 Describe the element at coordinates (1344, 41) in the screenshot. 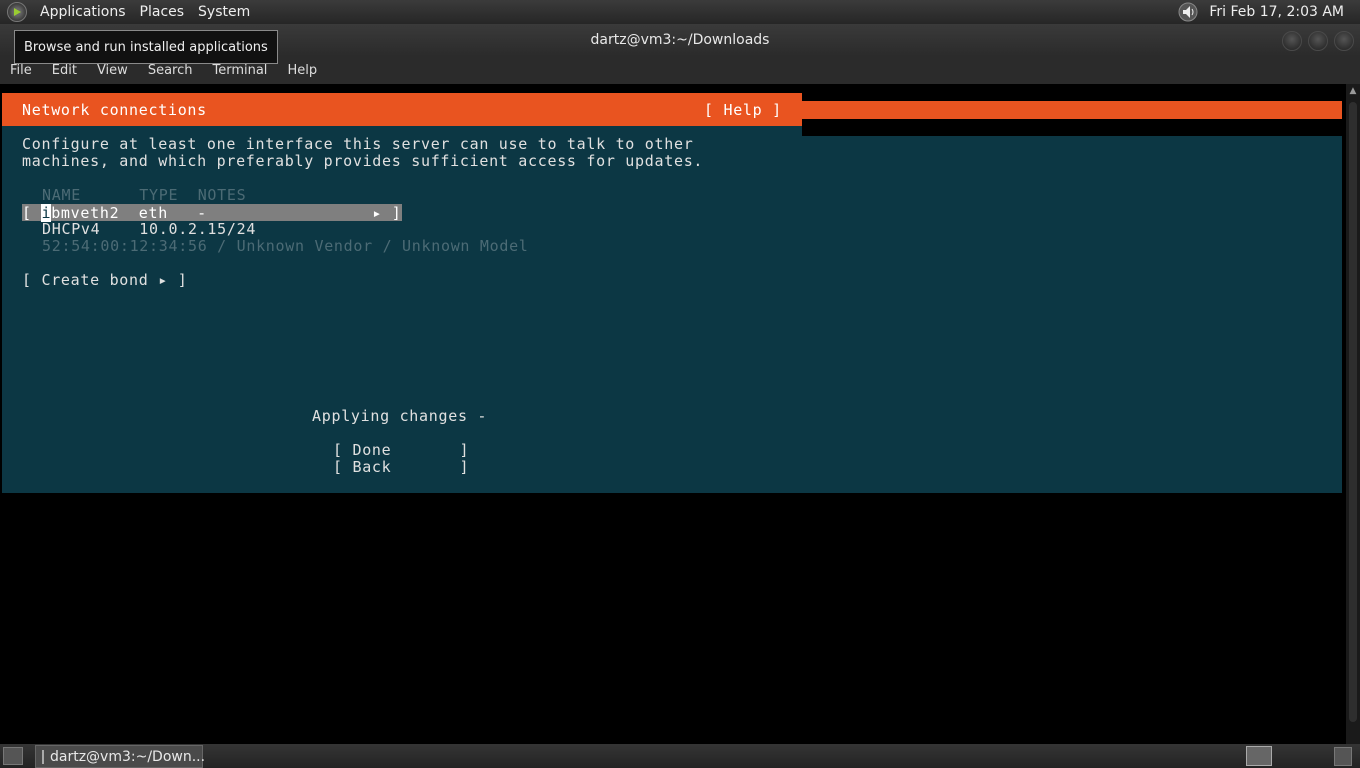

I see `close-button` at that location.